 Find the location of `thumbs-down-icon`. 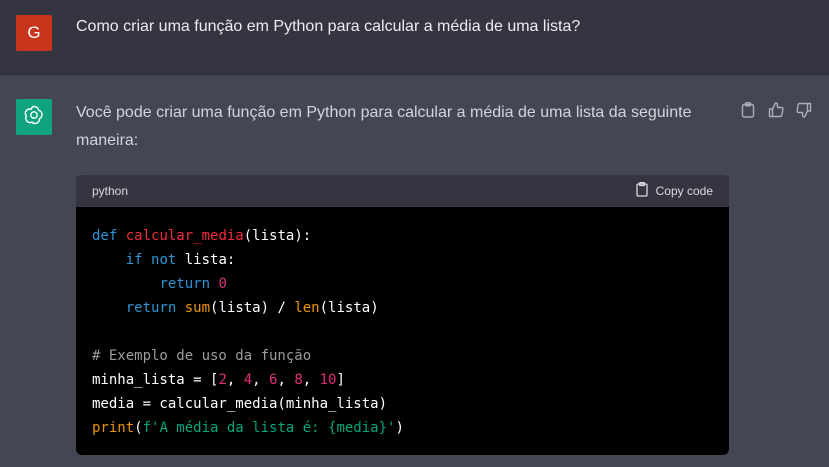

thumbs-down-icon is located at coordinates (804, 110).